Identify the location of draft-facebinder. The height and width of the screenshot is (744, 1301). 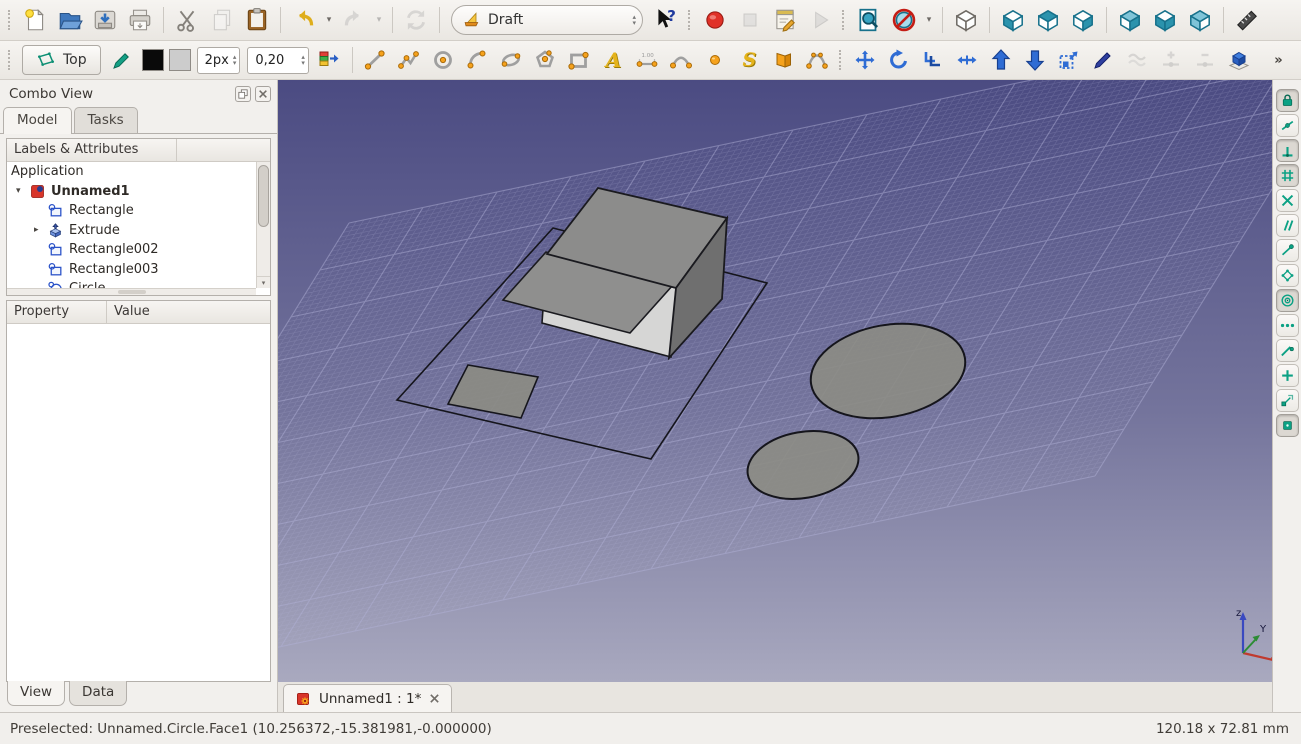
(783, 60).